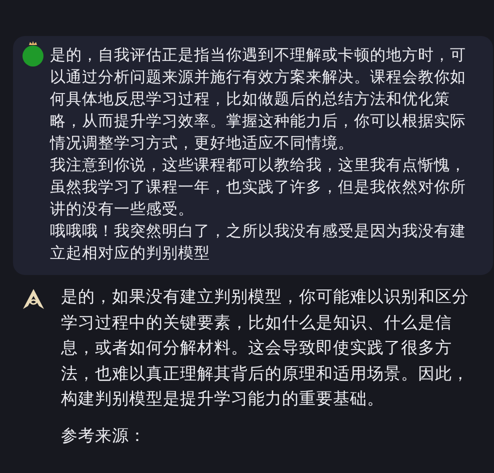 The width and height of the screenshot is (494, 473). I want to click on logo-icon, so click(33, 299).